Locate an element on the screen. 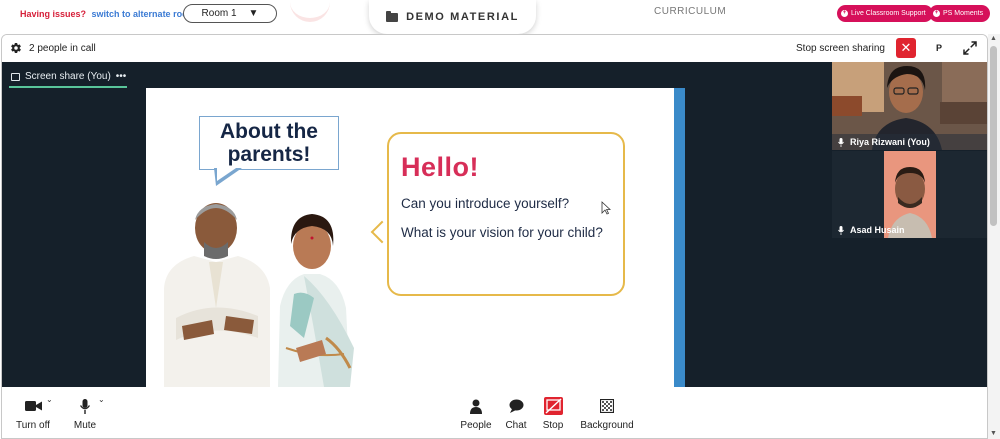  room-select: Room 1 ▼ is located at coordinates (230, 13).